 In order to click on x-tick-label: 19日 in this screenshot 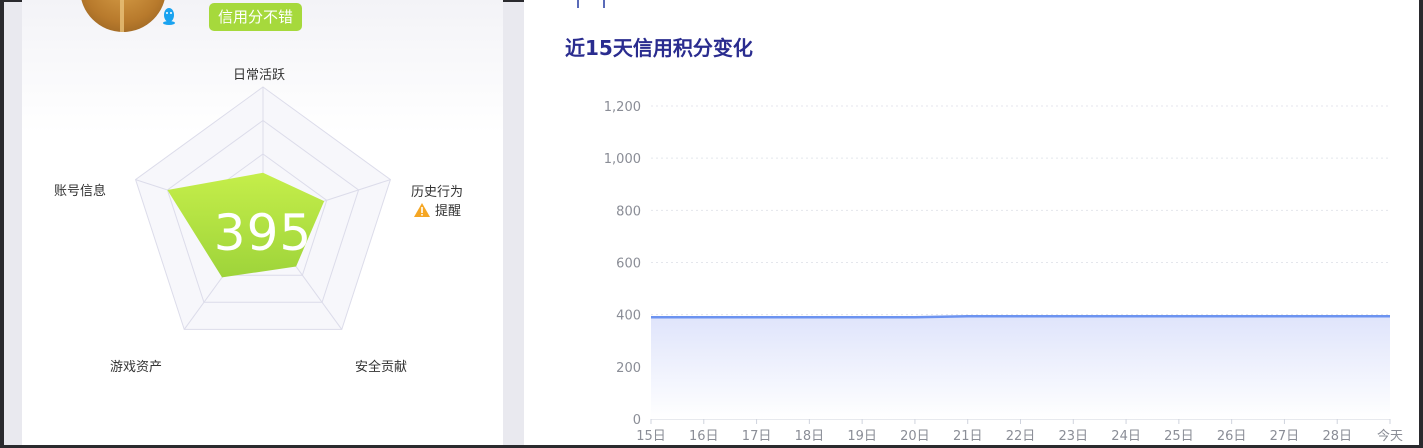, I will do `click(862, 436)`.